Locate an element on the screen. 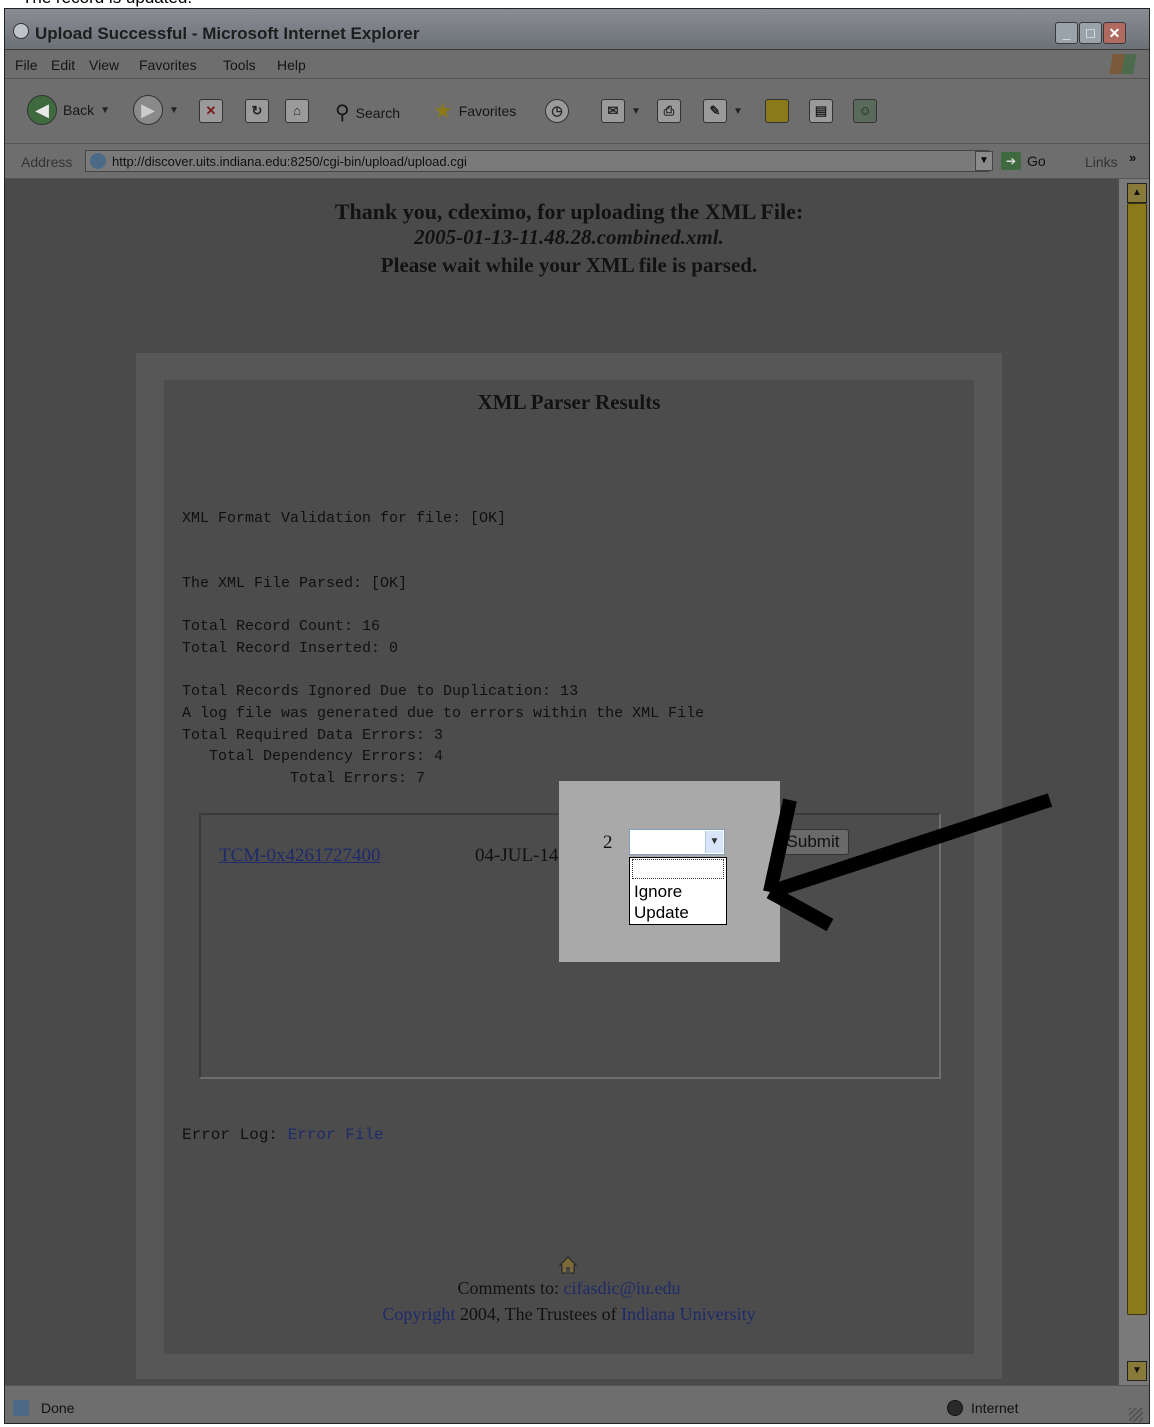  status-bar: Done Internet is located at coordinates (577, 1404).